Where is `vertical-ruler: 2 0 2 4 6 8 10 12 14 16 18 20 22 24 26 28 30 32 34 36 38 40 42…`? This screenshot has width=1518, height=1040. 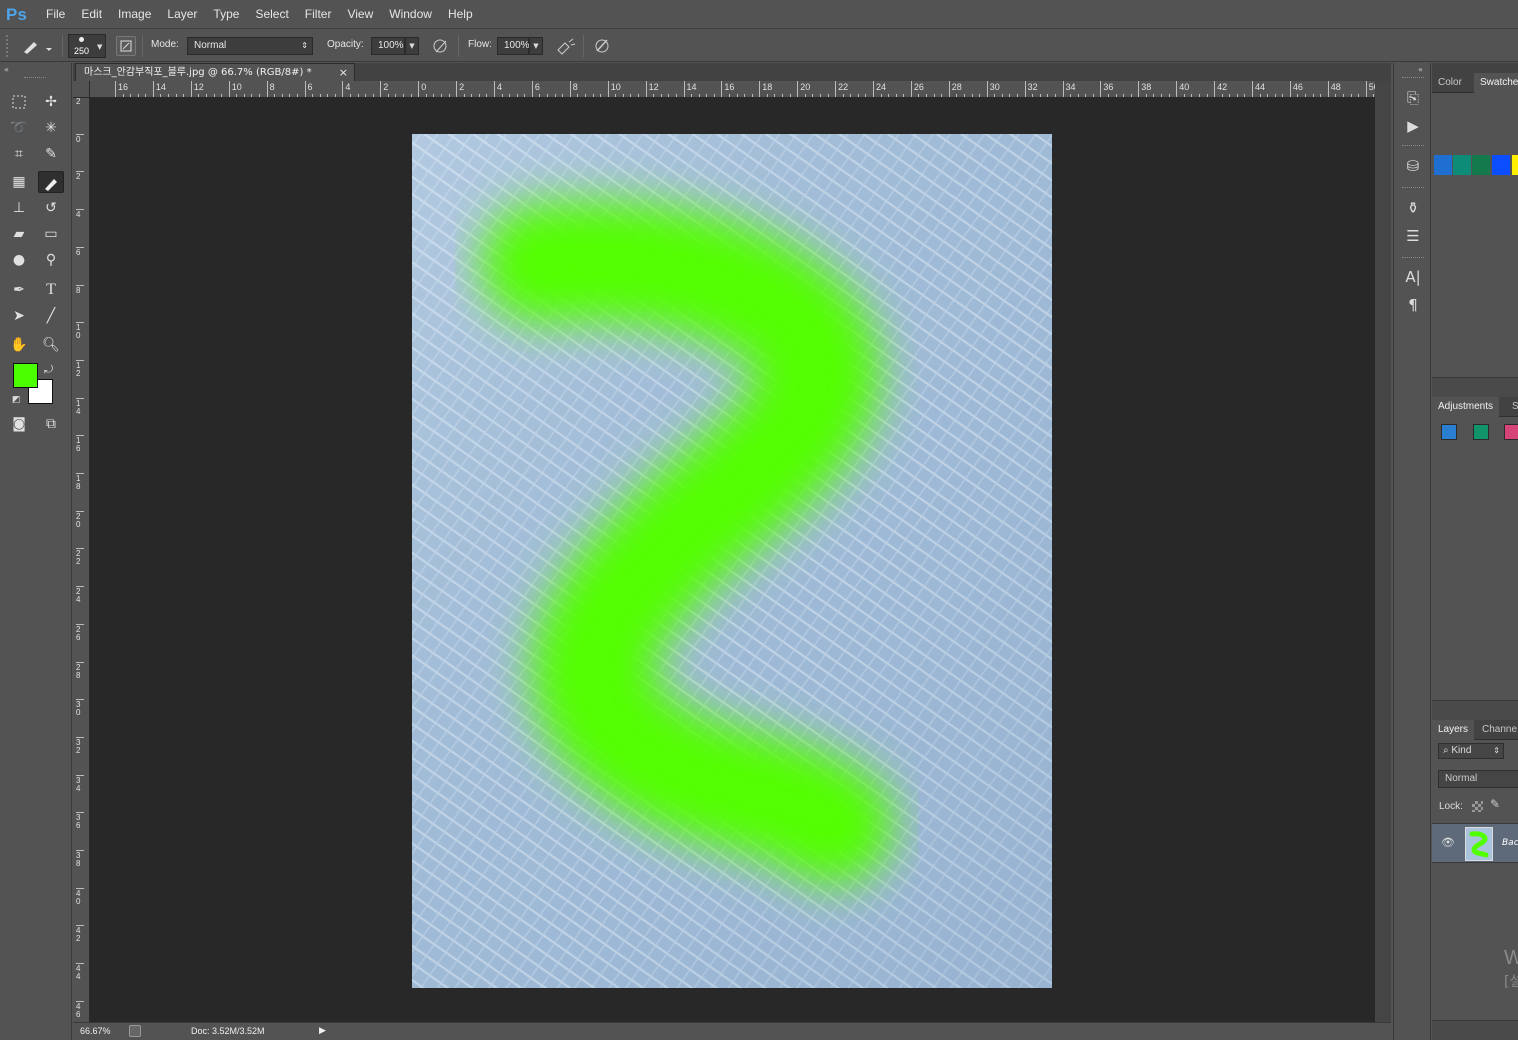 vertical-ruler: 2 0 2 4 6 8 10 12 14 16 18 20 22 24 26 28 30 32 34 36 38 40 42… is located at coordinates (81, 560).